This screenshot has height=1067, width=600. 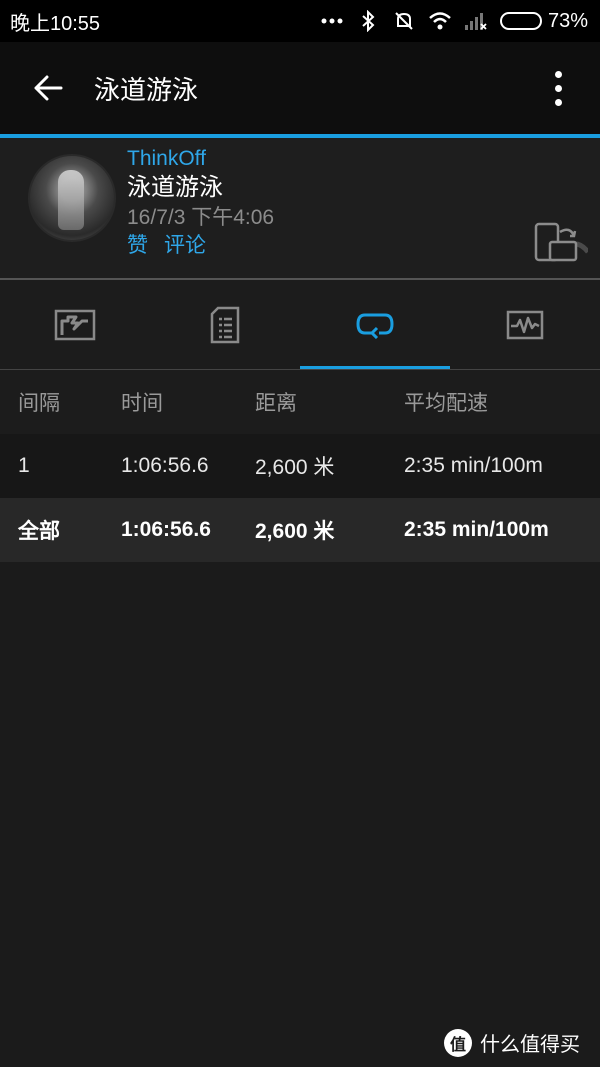 I want to click on status-time: 晚上10:55, so click(x=55, y=23).